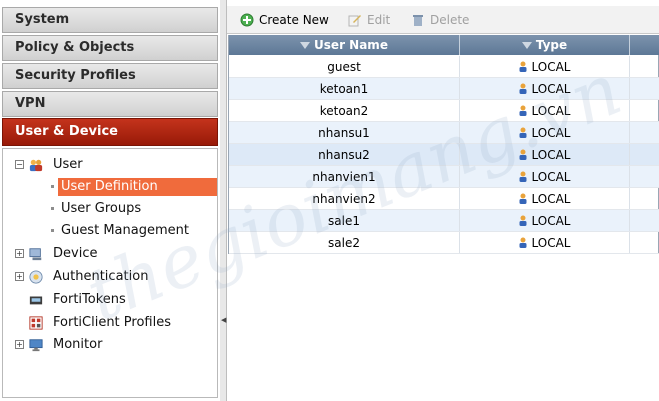  I want to click on cell-user-name: sale1, so click(344, 220).